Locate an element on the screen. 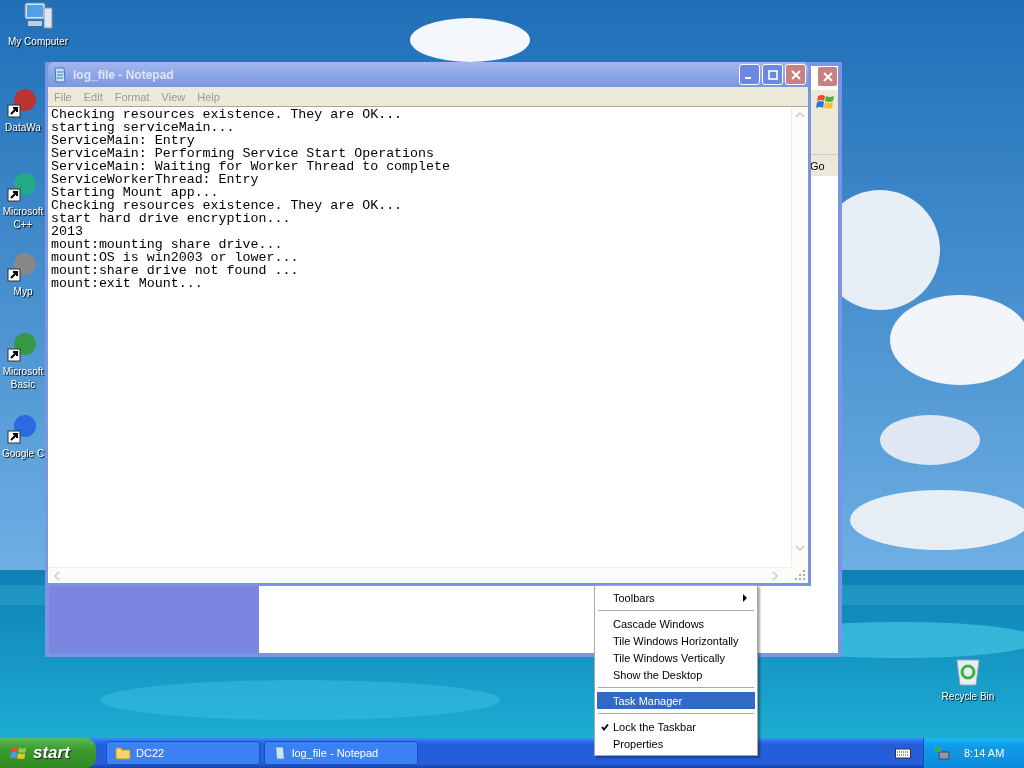  text-line: 2013 is located at coordinates (67, 231).